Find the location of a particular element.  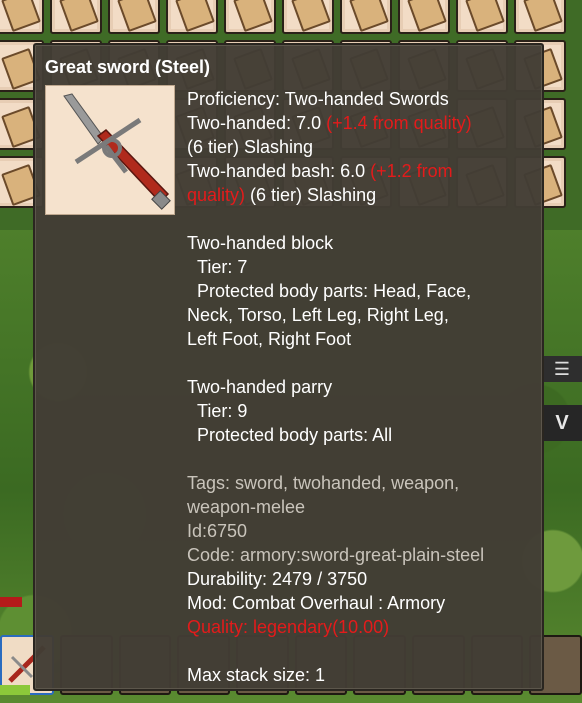

stamina-bar is located at coordinates (15, 690).